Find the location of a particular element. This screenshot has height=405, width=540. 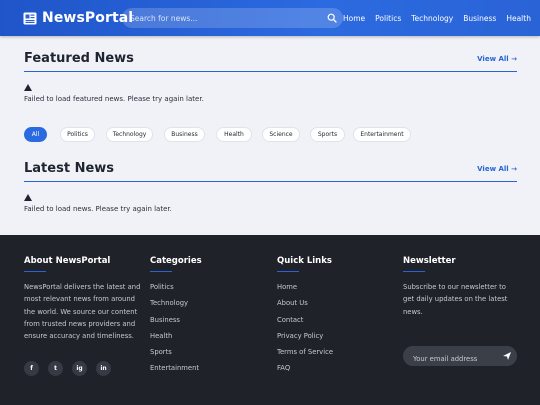

footer-quick-link: Contact is located at coordinates (305, 322).